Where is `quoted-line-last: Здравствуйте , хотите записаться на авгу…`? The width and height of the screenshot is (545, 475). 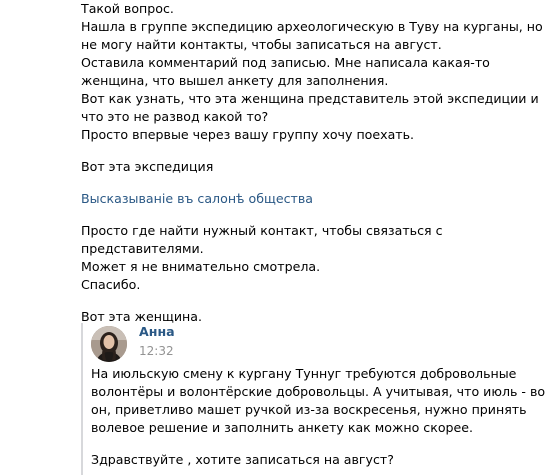 quoted-line-last: Здравствуйте , хотите записаться на авгу… is located at coordinates (242, 459).